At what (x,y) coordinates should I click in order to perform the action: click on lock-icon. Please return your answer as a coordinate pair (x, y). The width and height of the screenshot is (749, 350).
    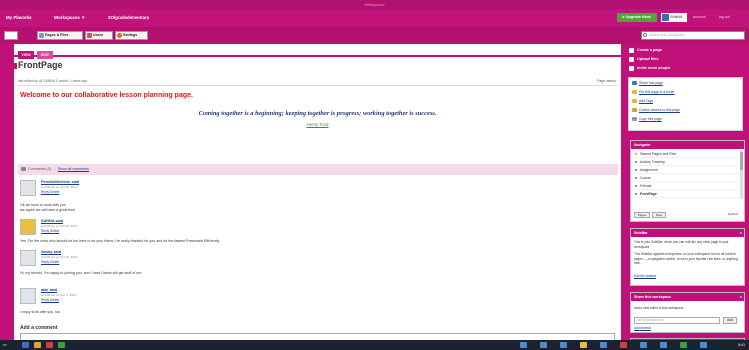
    Looking at the image, I should click on (634, 110).